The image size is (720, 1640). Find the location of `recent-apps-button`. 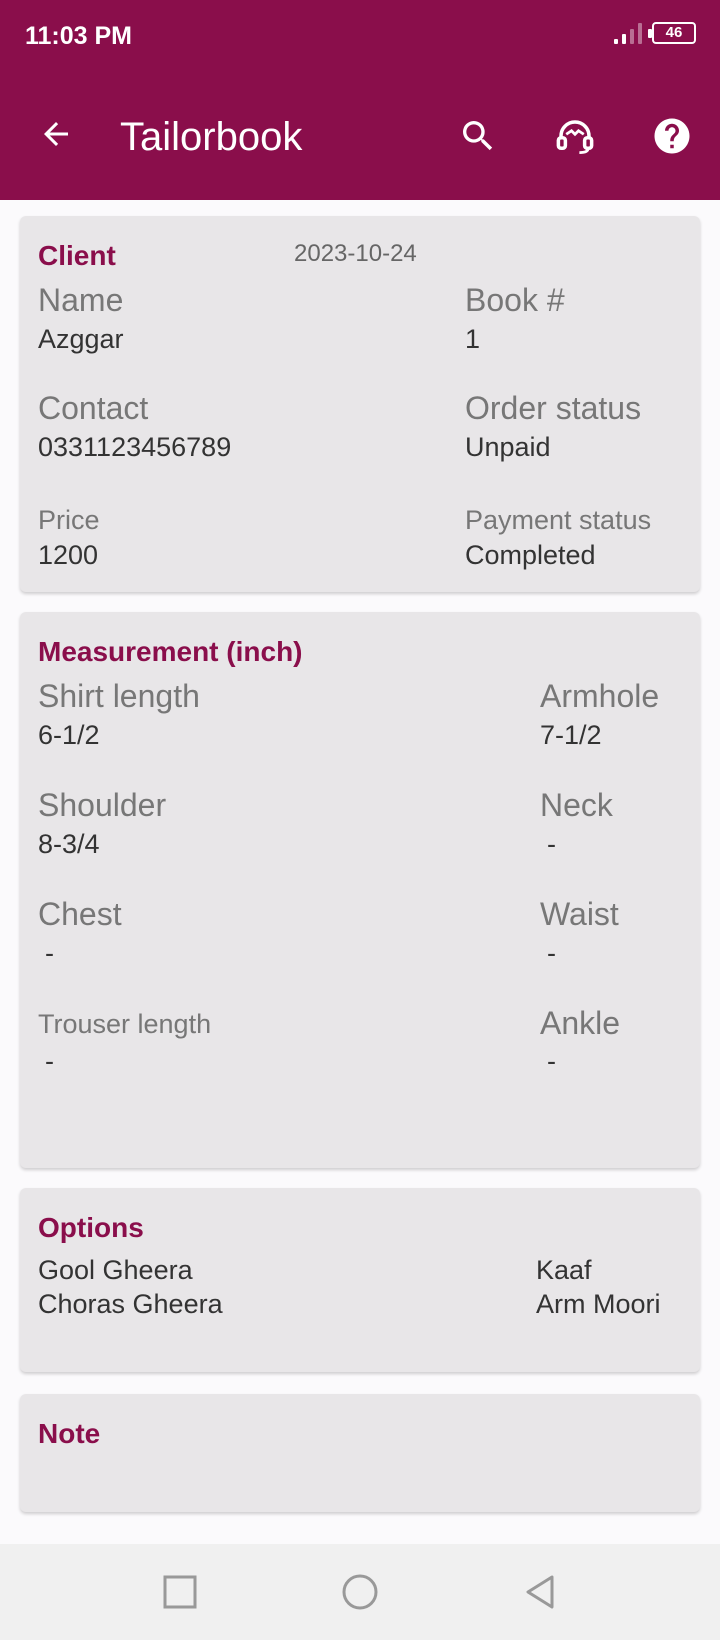

recent-apps-button is located at coordinates (180, 1592).